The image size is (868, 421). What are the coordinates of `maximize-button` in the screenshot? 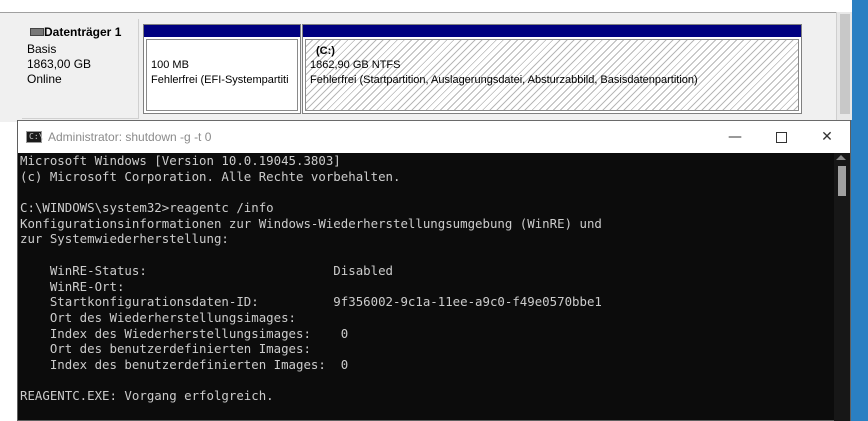 It's located at (781, 137).